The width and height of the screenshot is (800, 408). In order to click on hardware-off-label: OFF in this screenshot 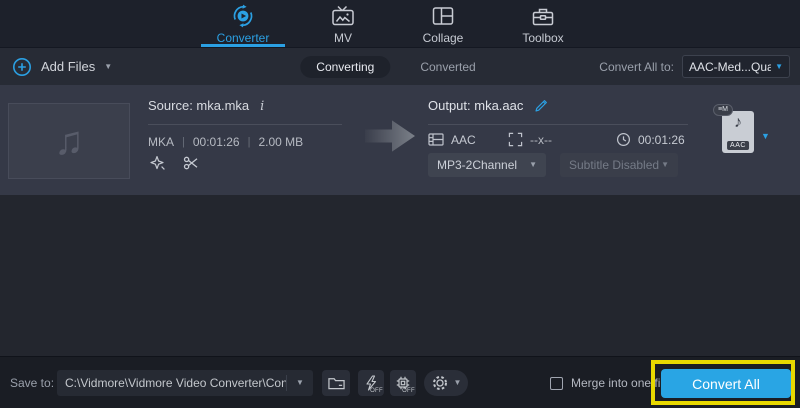, I will do `click(408, 391)`.